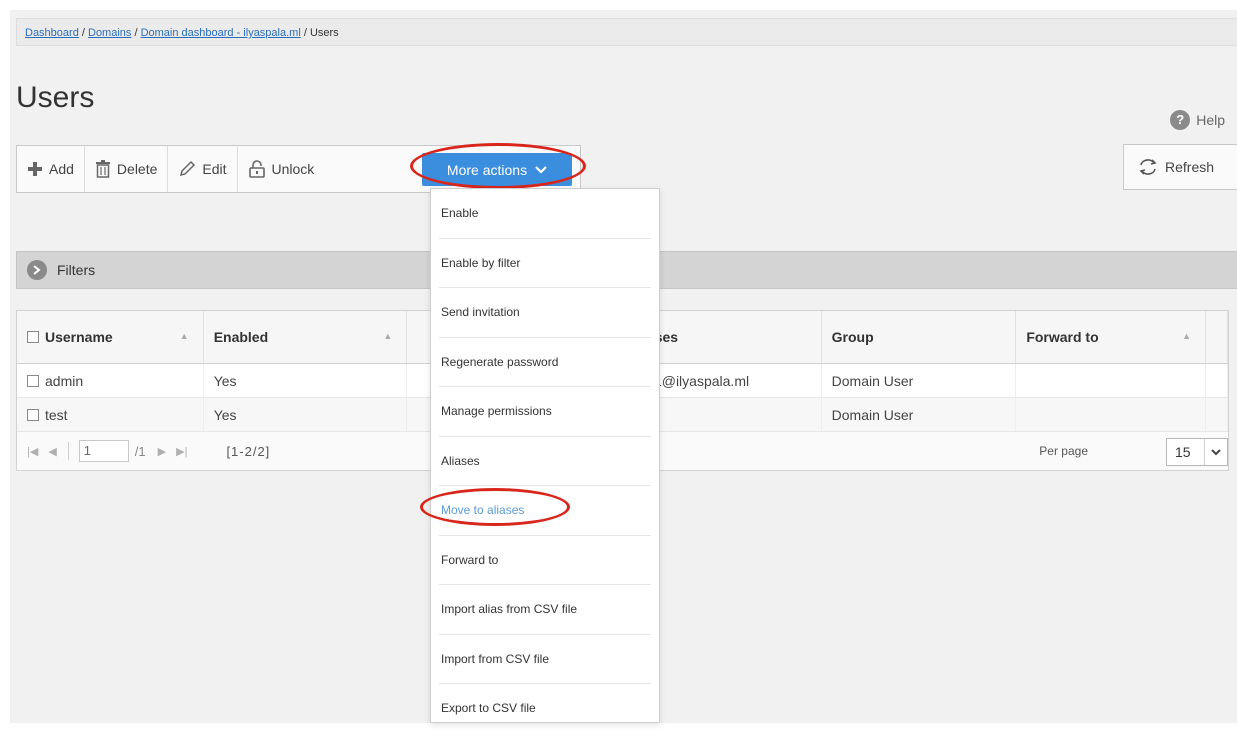 The width and height of the screenshot is (1237, 733). Describe the element at coordinates (1217, 337) in the screenshot. I see `column-spacer` at that location.